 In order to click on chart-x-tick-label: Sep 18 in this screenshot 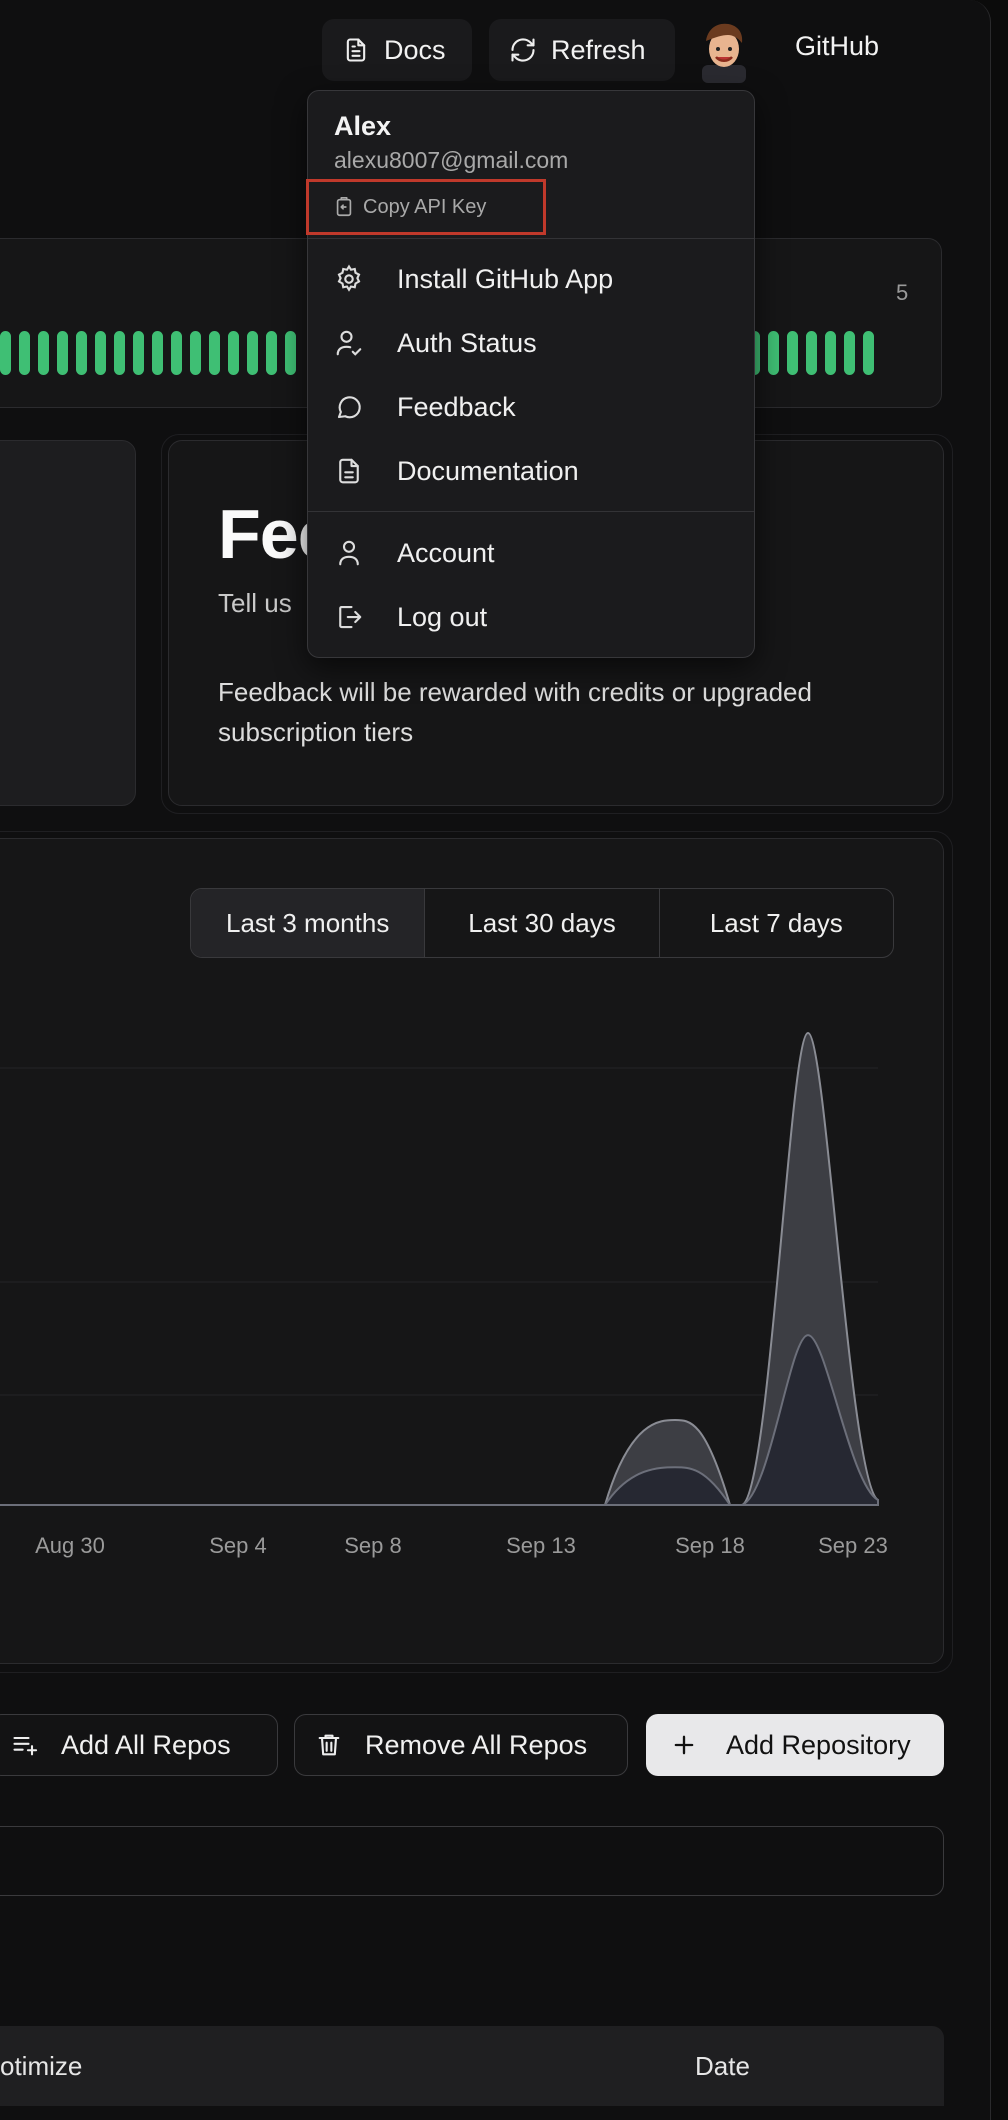, I will do `click(710, 1545)`.